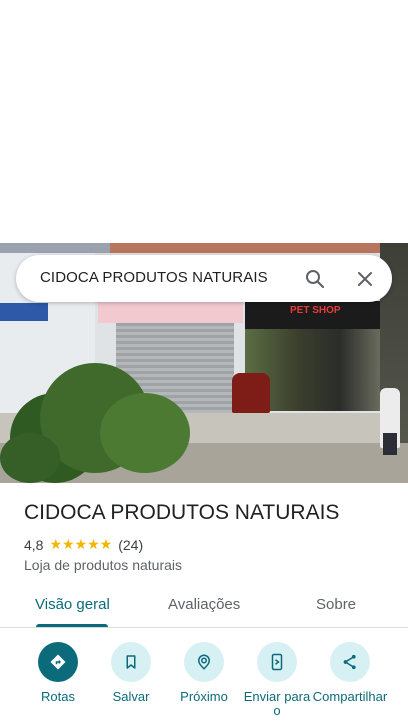  I want to click on photo-pink-sign, so click(170, 312).